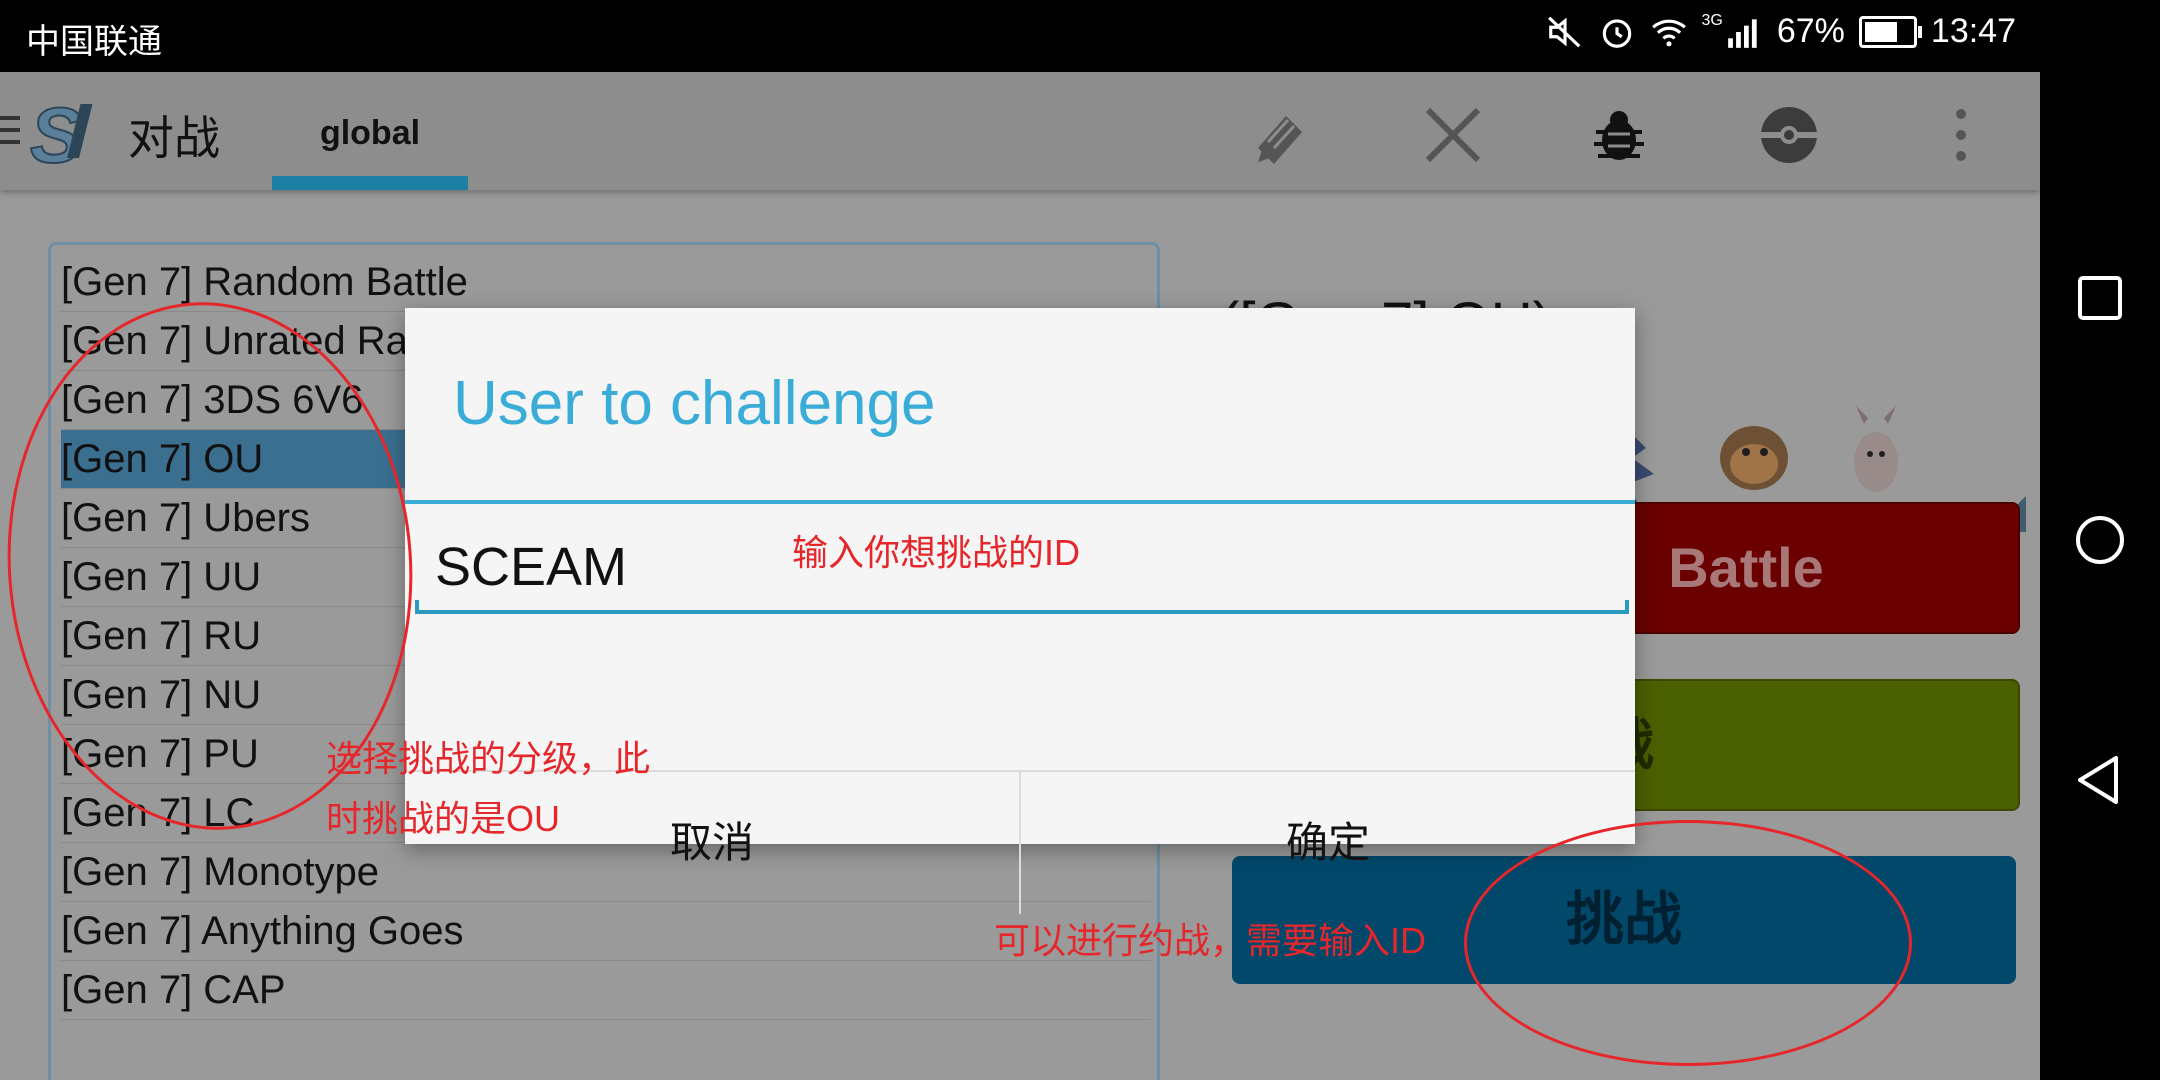 The height and width of the screenshot is (1080, 2160). What do you see at coordinates (1022, 607) in the screenshot?
I see `input-underline` at bounding box center [1022, 607].